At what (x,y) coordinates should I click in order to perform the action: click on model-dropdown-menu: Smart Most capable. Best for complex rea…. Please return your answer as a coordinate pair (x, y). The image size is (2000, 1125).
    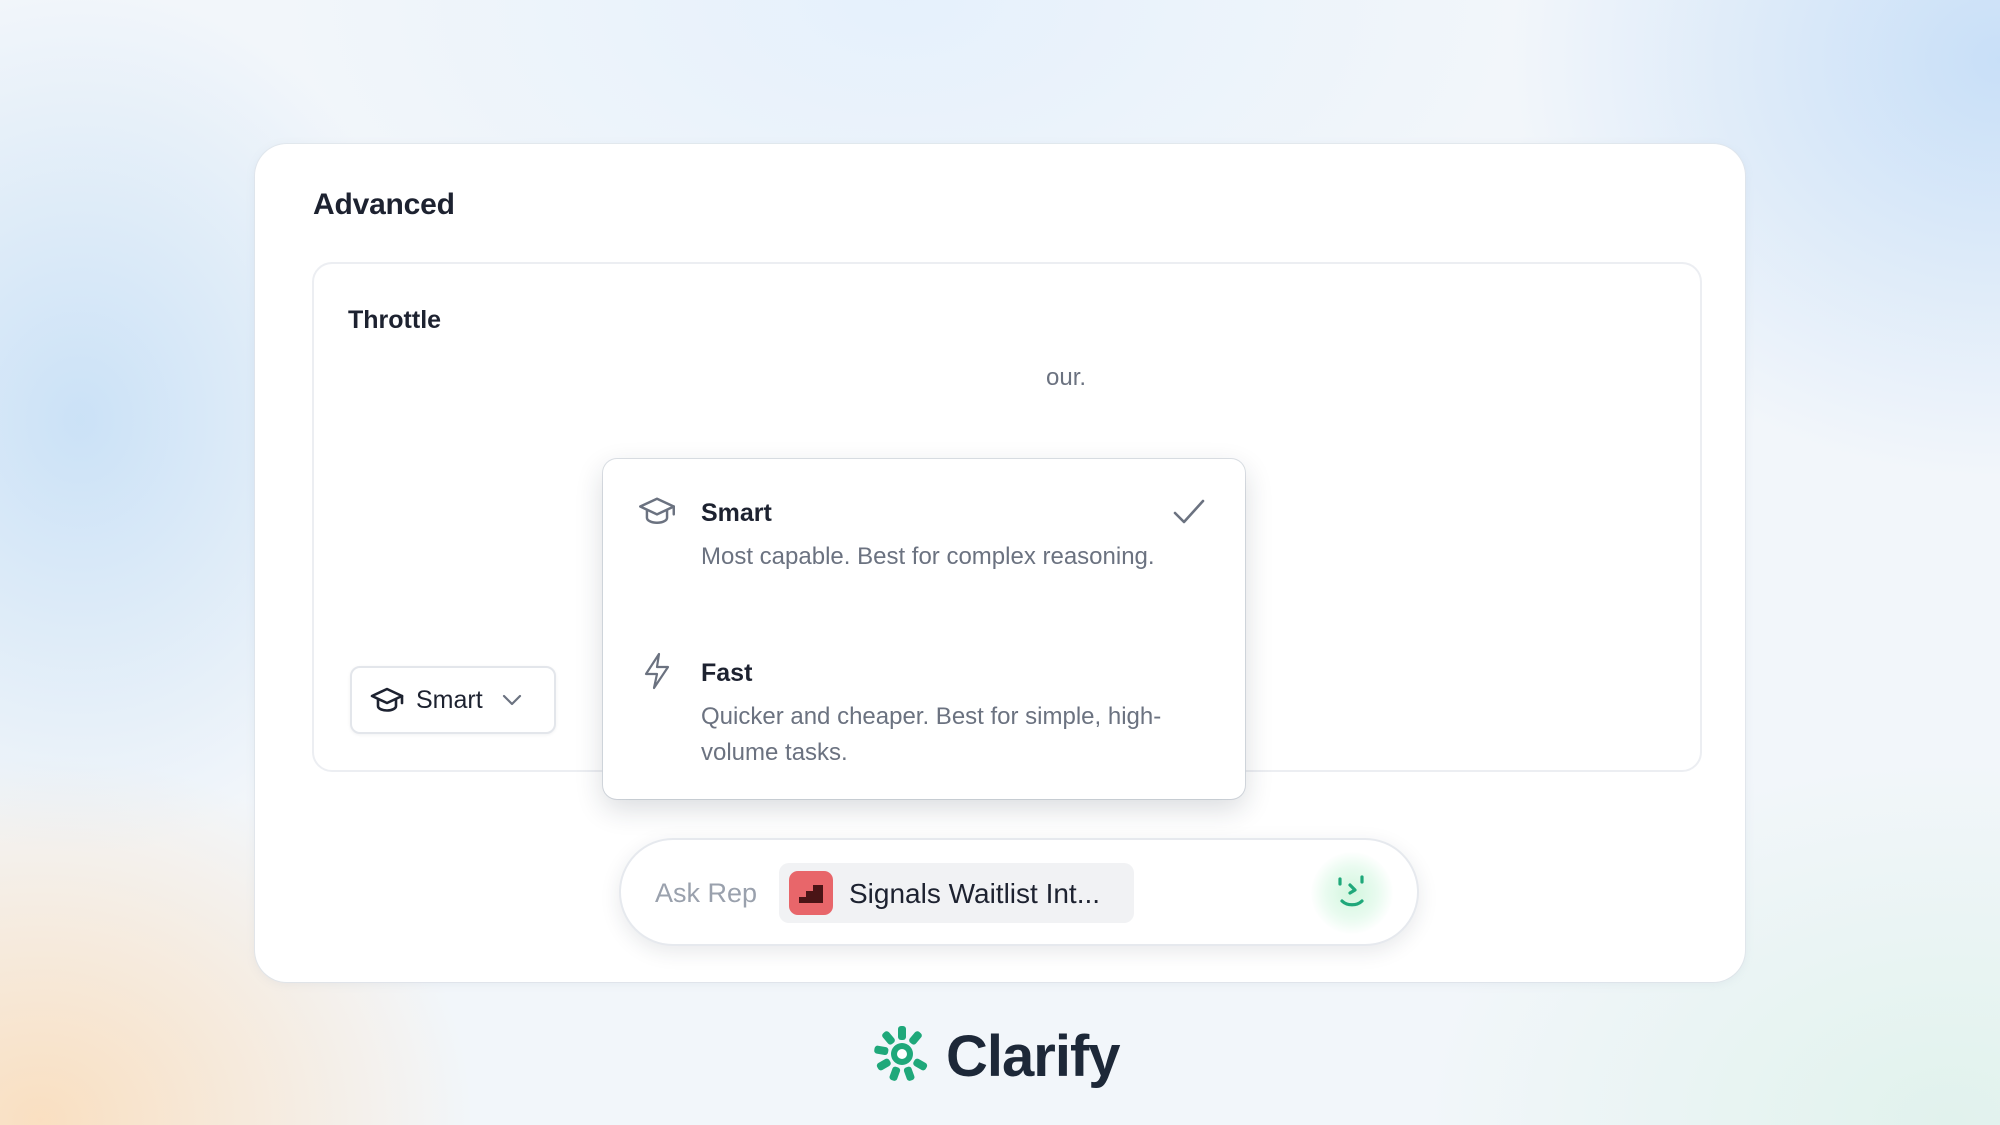
    Looking at the image, I should click on (924, 629).